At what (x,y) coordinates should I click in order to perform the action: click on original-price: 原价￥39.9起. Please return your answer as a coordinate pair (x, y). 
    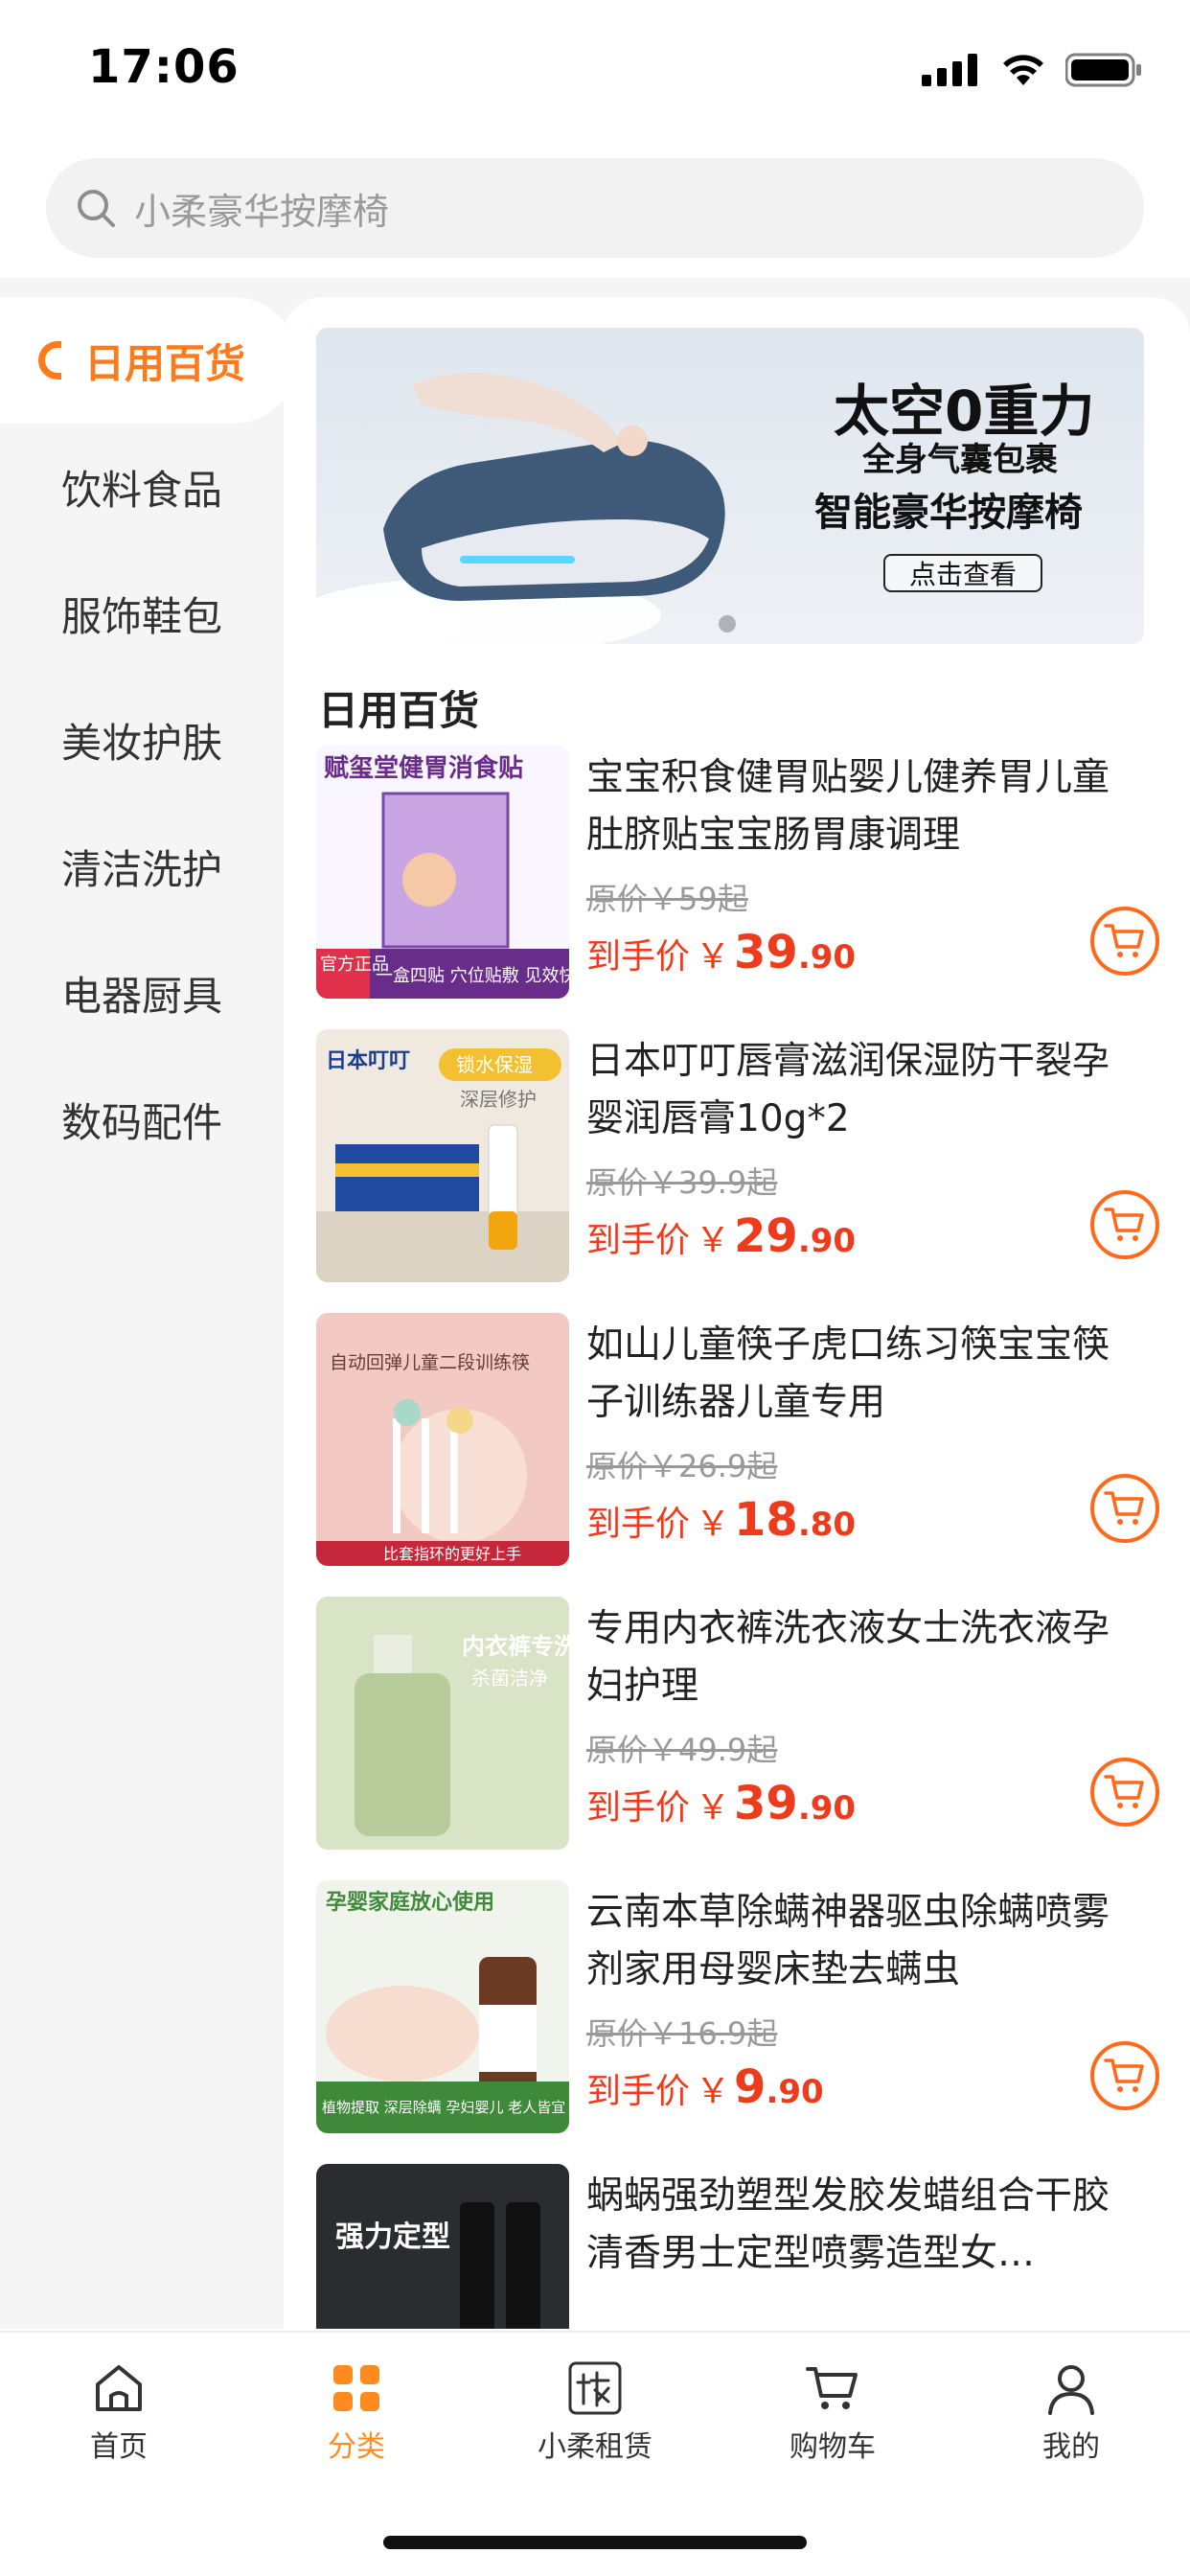
    Looking at the image, I should click on (682, 1182).